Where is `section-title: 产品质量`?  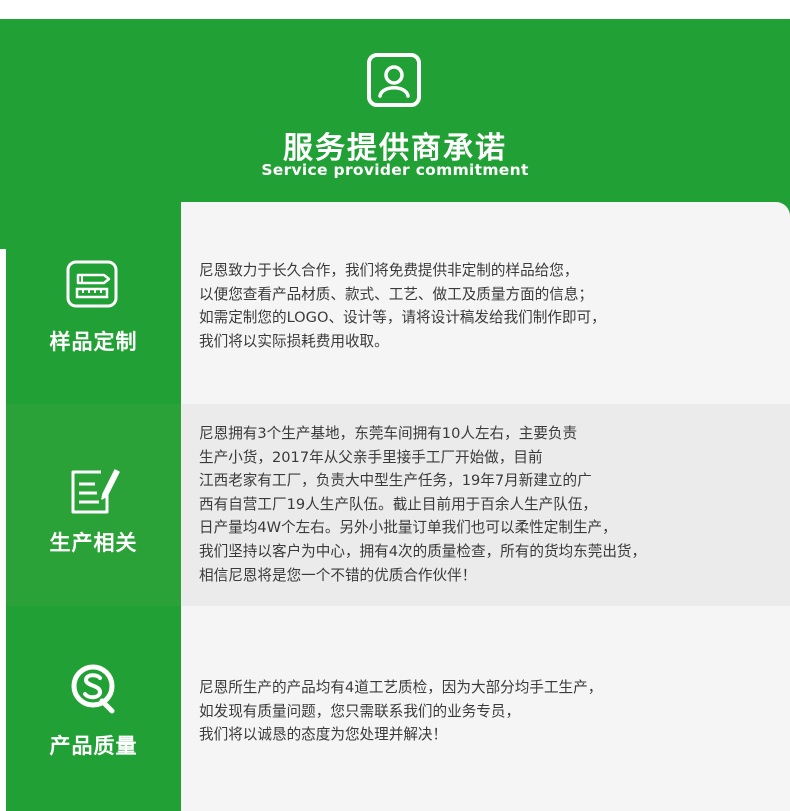 section-title: 产品质量 is located at coordinates (93, 746).